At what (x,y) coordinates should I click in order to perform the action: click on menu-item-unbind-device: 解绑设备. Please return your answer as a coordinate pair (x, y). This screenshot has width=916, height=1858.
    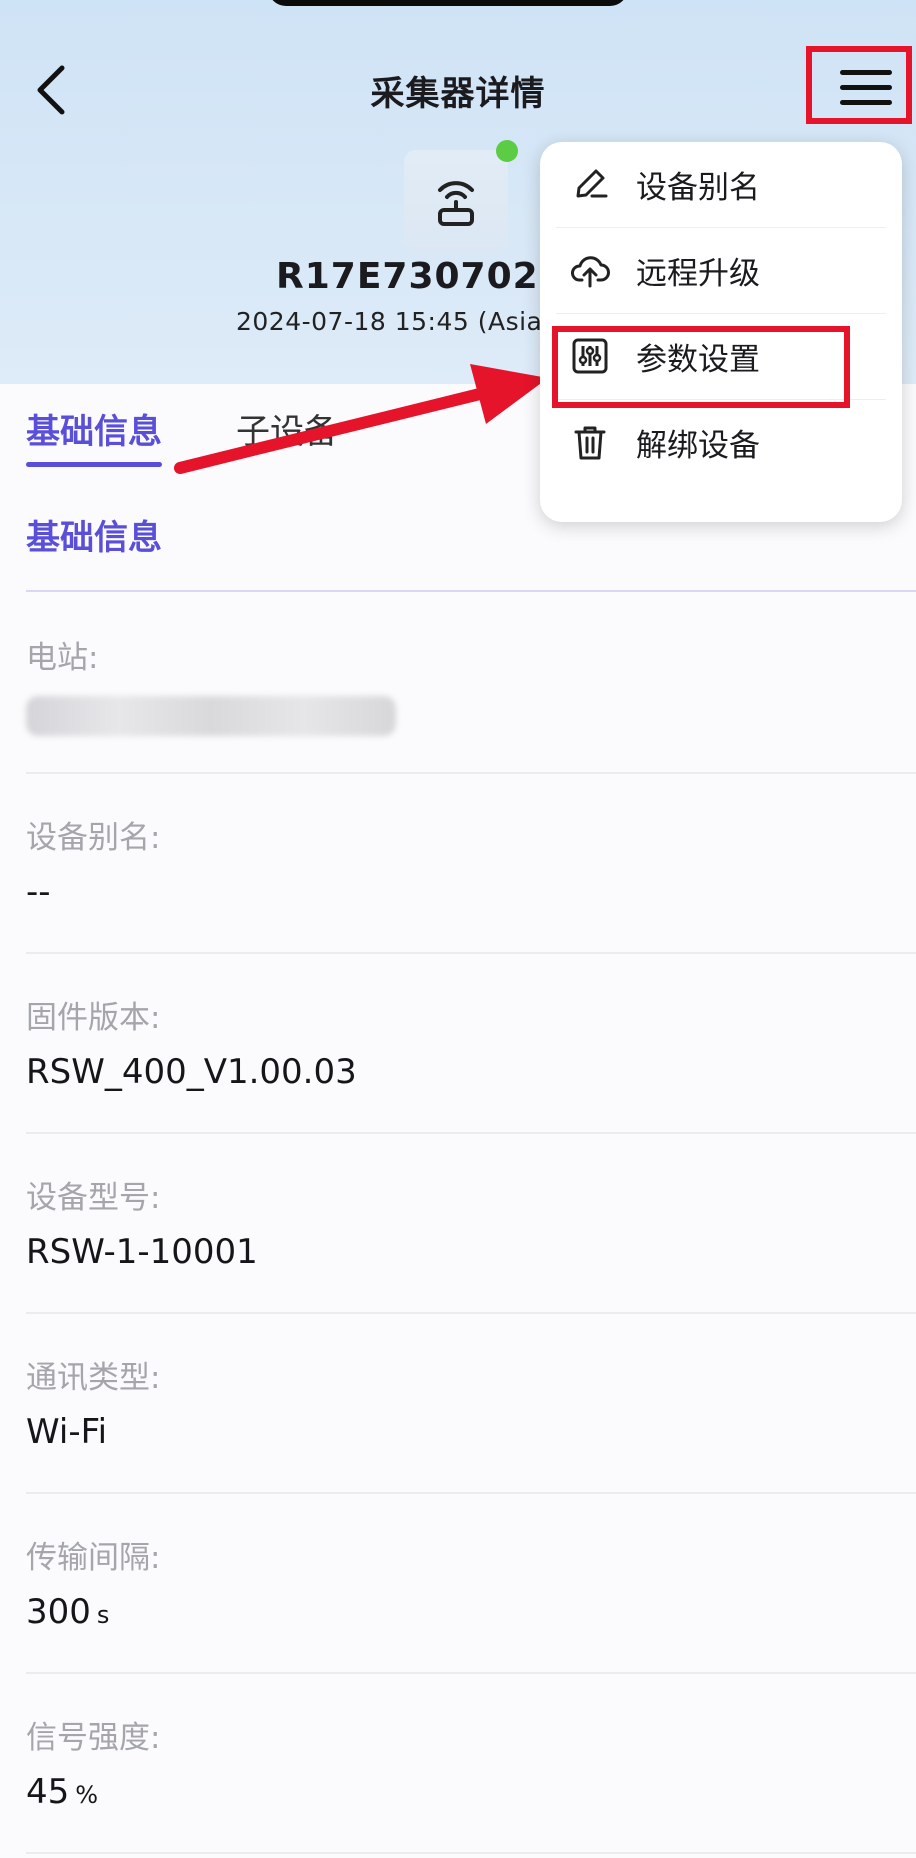
    Looking at the image, I should click on (721, 443).